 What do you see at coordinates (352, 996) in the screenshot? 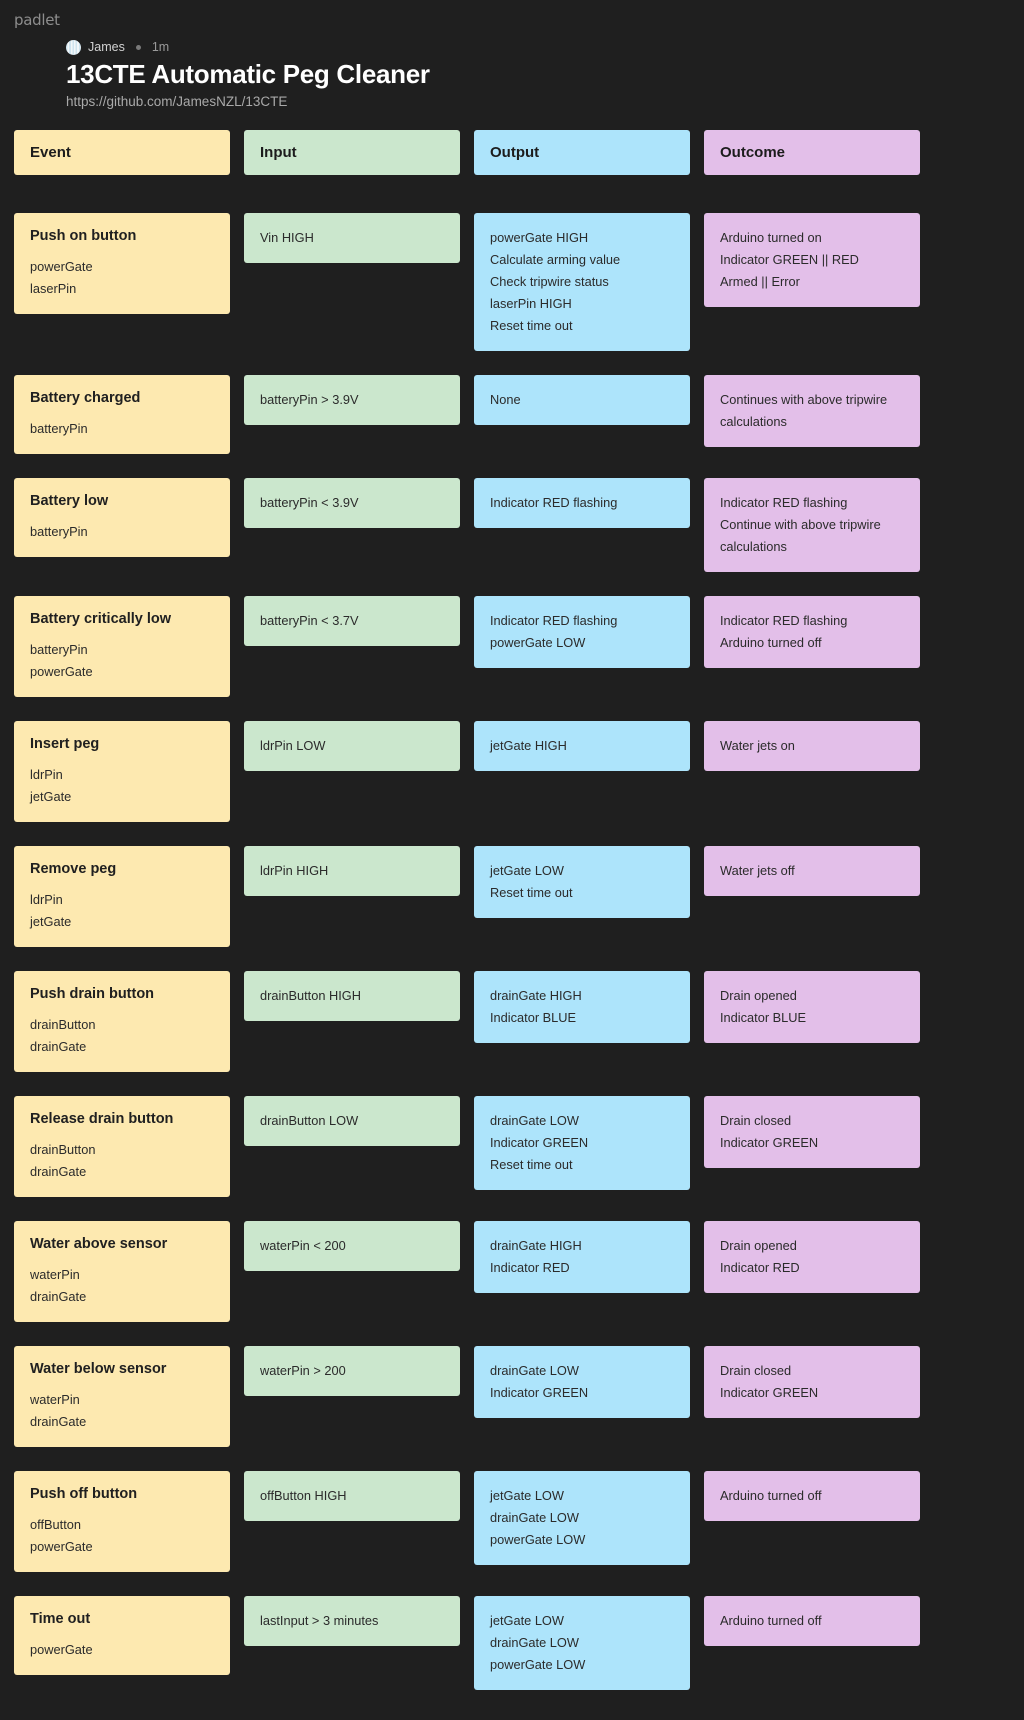
I see `card-input: drainButton HIGH` at bounding box center [352, 996].